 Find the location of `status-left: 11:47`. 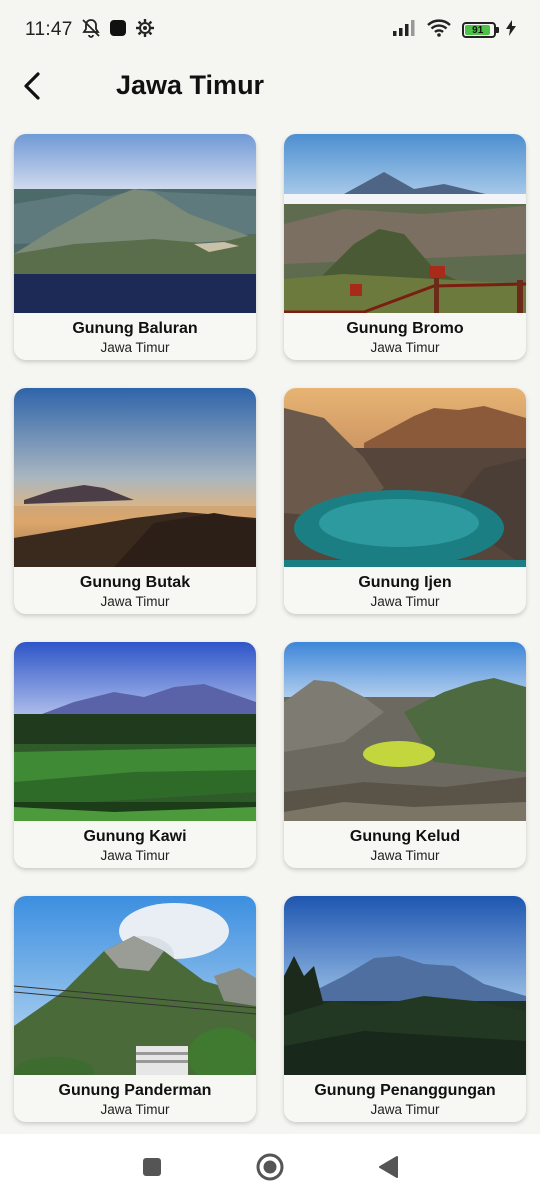

status-left: 11:47 is located at coordinates (90, 30).